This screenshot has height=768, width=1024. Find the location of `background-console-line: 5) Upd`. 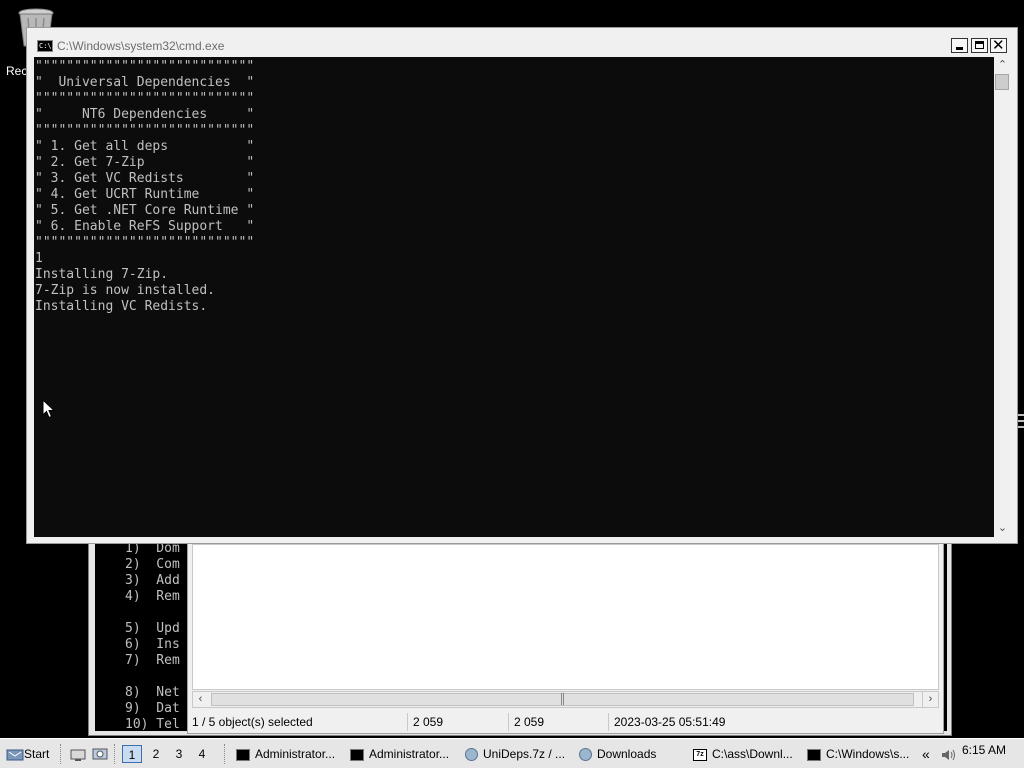

background-console-line: 5) Upd is located at coordinates (152, 628).